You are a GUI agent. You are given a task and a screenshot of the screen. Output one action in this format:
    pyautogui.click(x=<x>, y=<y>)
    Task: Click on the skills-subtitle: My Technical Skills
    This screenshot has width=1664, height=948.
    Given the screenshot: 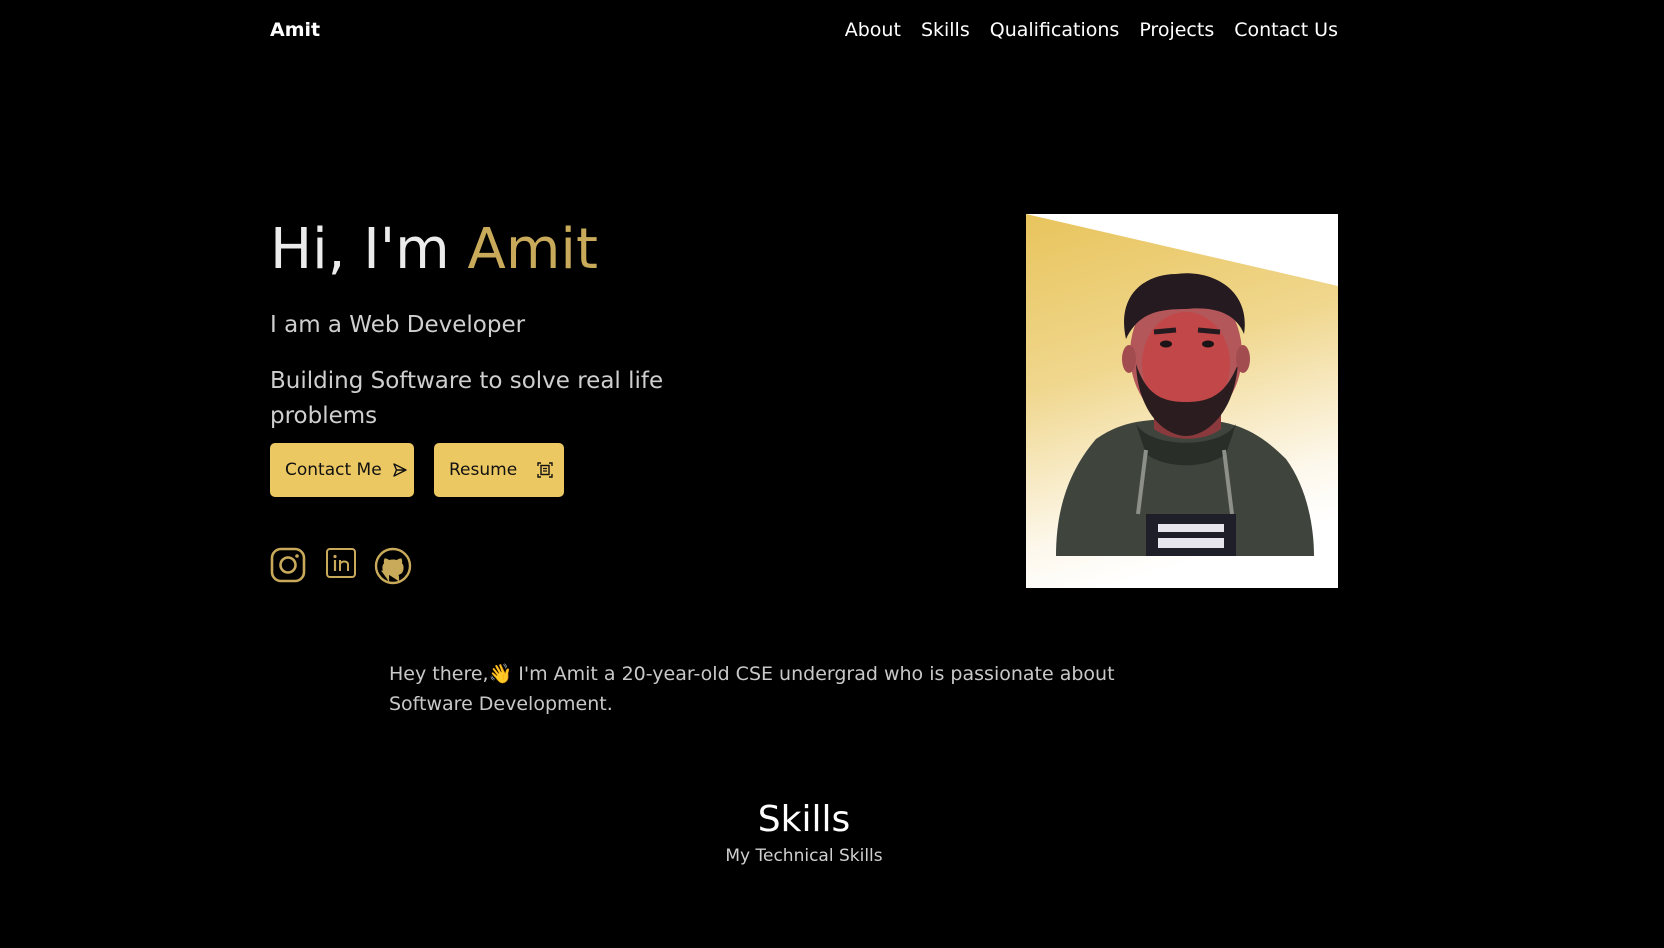 What is the action you would take?
    pyautogui.click(x=804, y=856)
    